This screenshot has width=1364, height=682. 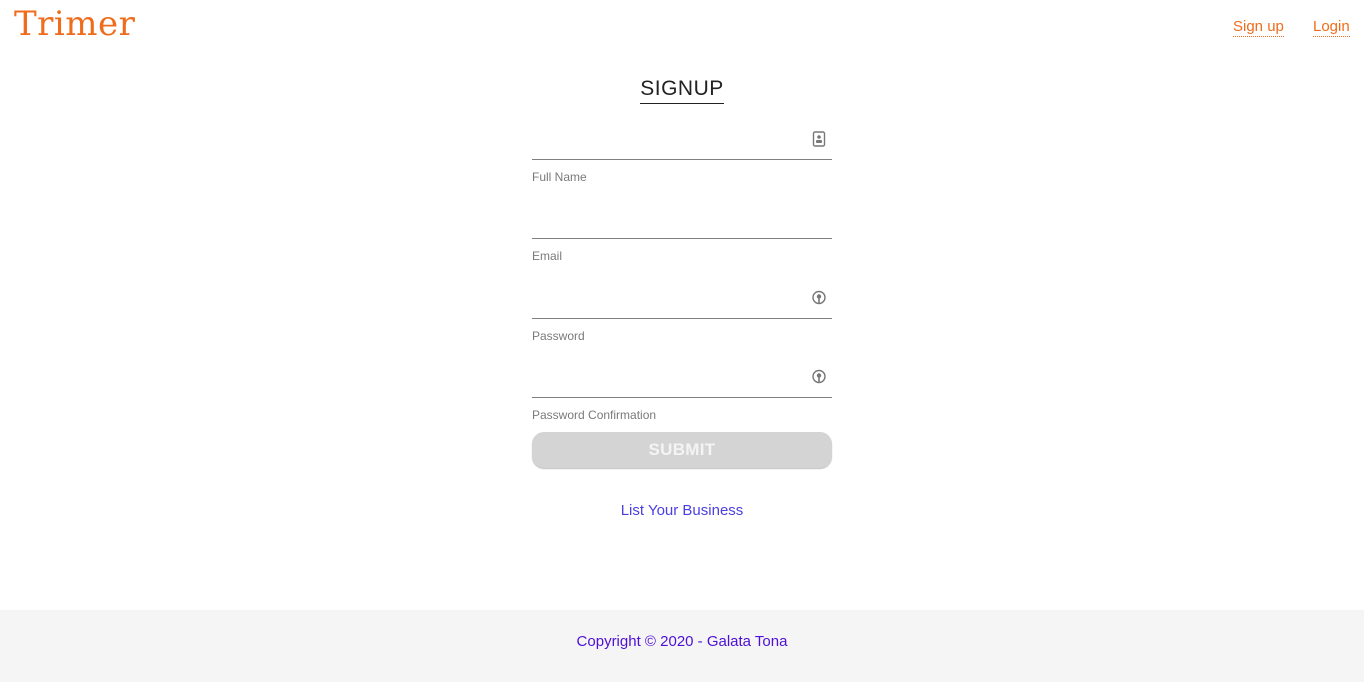 What do you see at coordinates (682, 450) in the screenshot?
I see `submit-button: SUBMIT` at bounding box center [682, 450].